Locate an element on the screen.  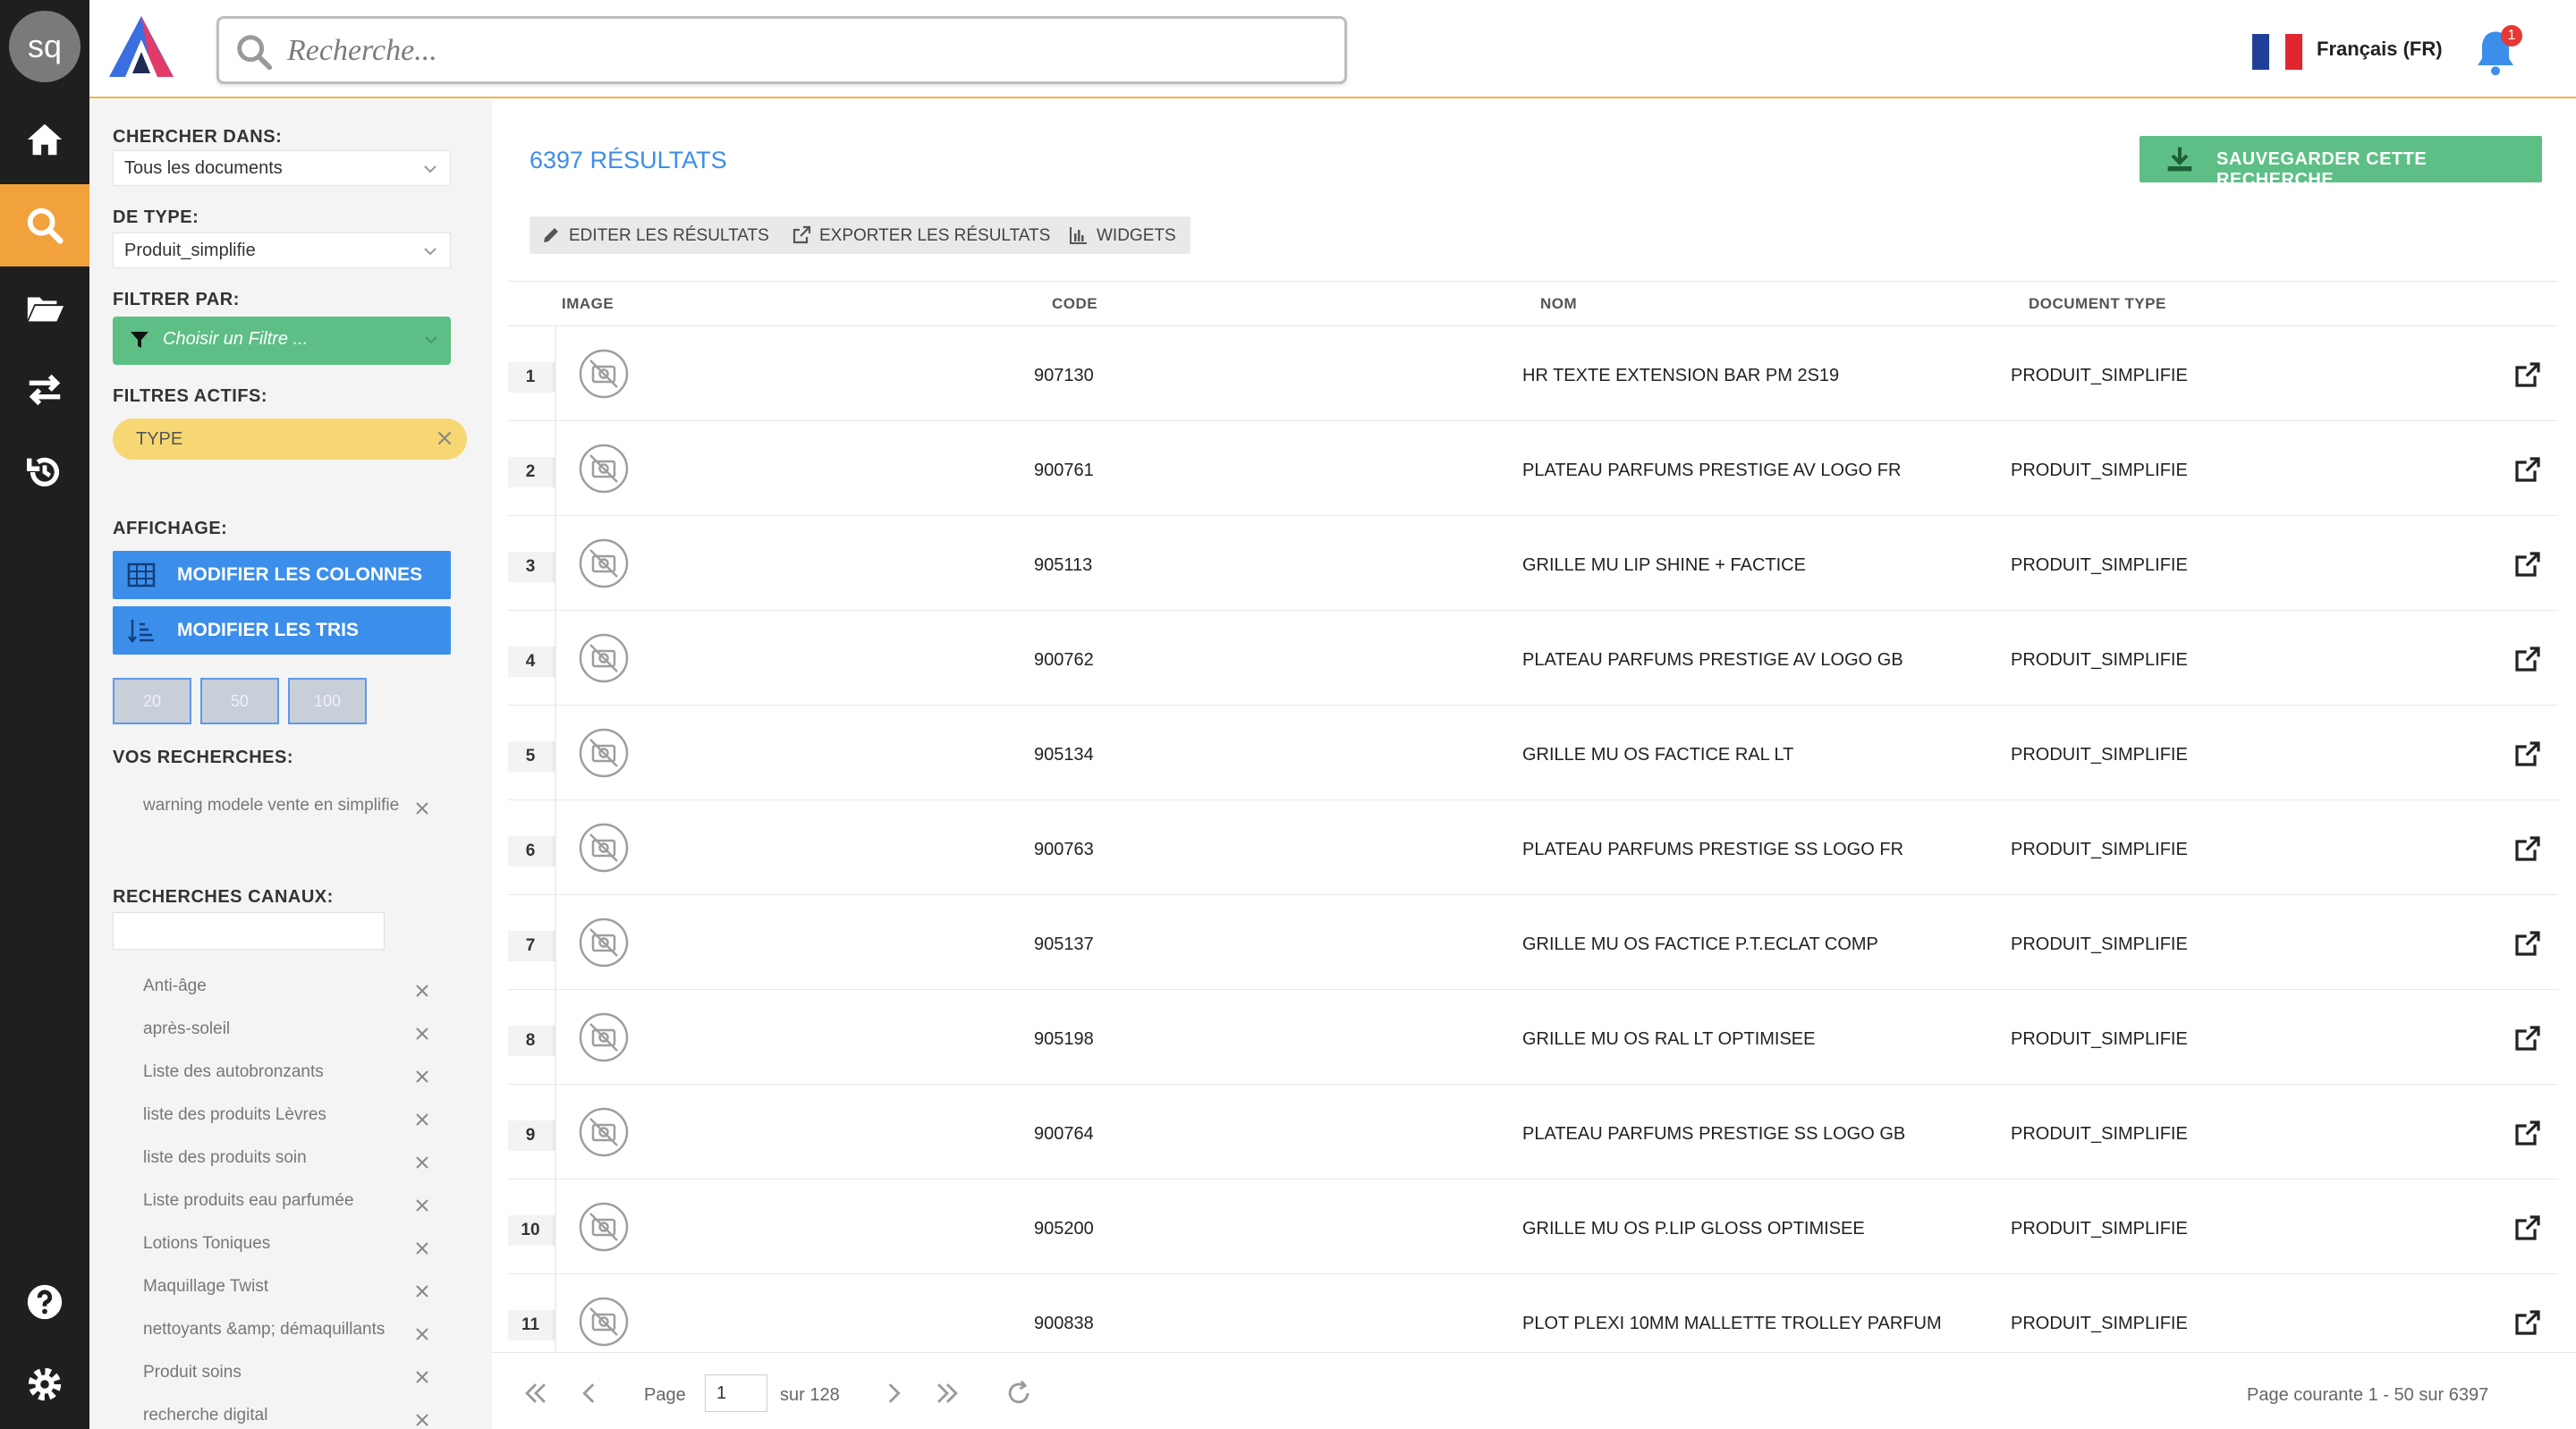
channel-search-item: Maquillage Twist is located at coordinates (205, 1287).